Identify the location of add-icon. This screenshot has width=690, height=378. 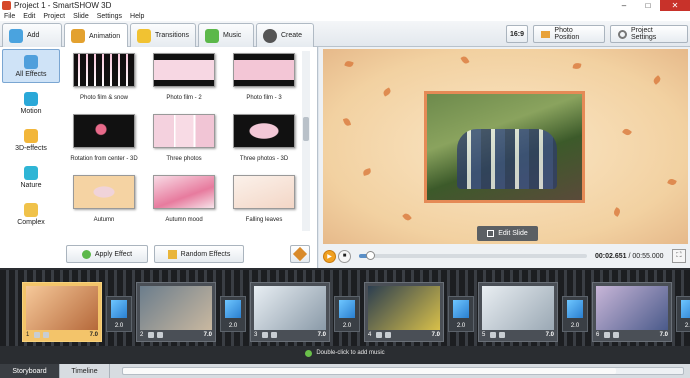
(16, 35).